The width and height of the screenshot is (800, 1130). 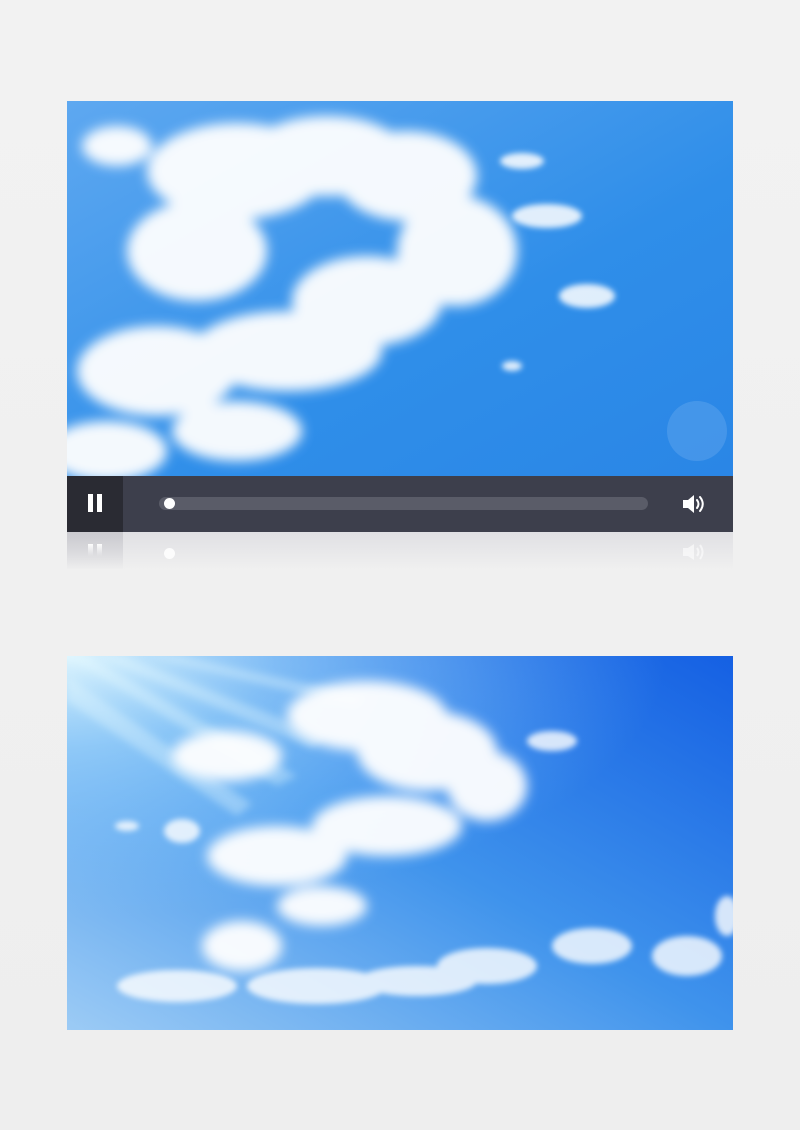 I want to click on pause-icon-reflection, so click(x=90, y=550).